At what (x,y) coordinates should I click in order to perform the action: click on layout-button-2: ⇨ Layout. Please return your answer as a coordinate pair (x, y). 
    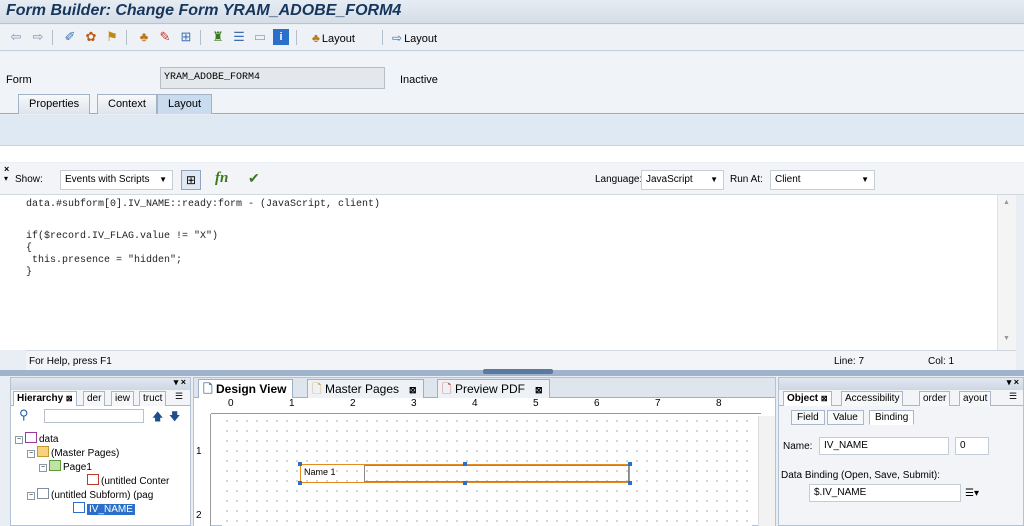
    Looking at the image, I should click on (414, 38).